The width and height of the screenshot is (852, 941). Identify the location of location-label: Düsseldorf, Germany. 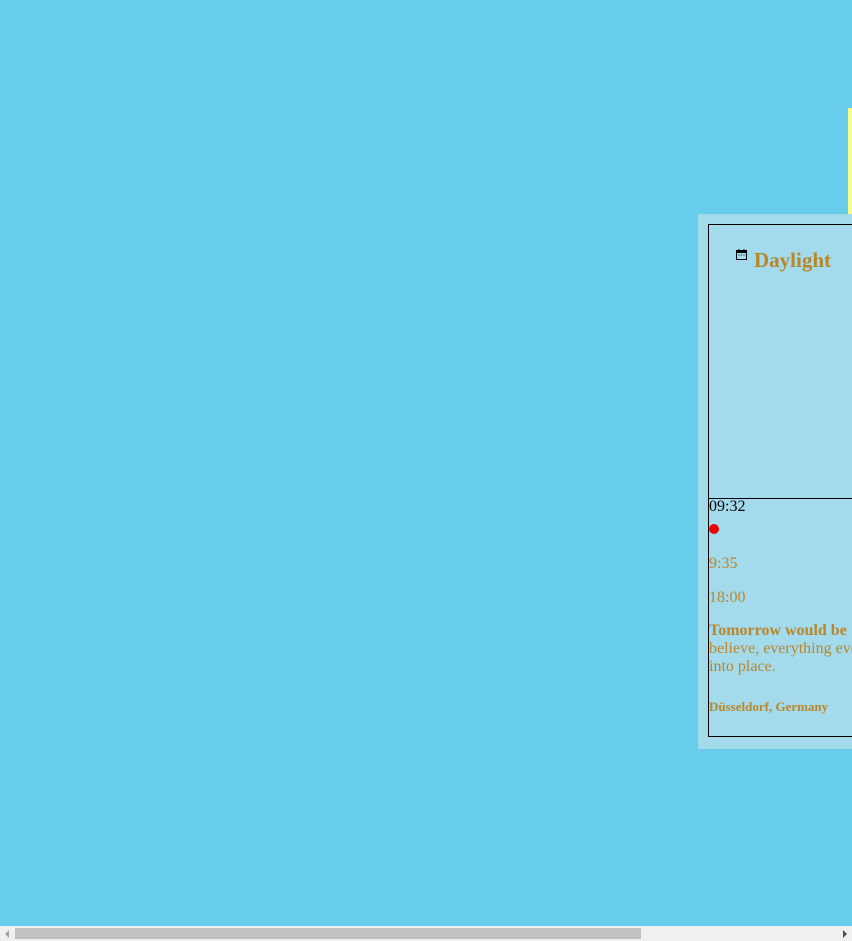
(769, 706).